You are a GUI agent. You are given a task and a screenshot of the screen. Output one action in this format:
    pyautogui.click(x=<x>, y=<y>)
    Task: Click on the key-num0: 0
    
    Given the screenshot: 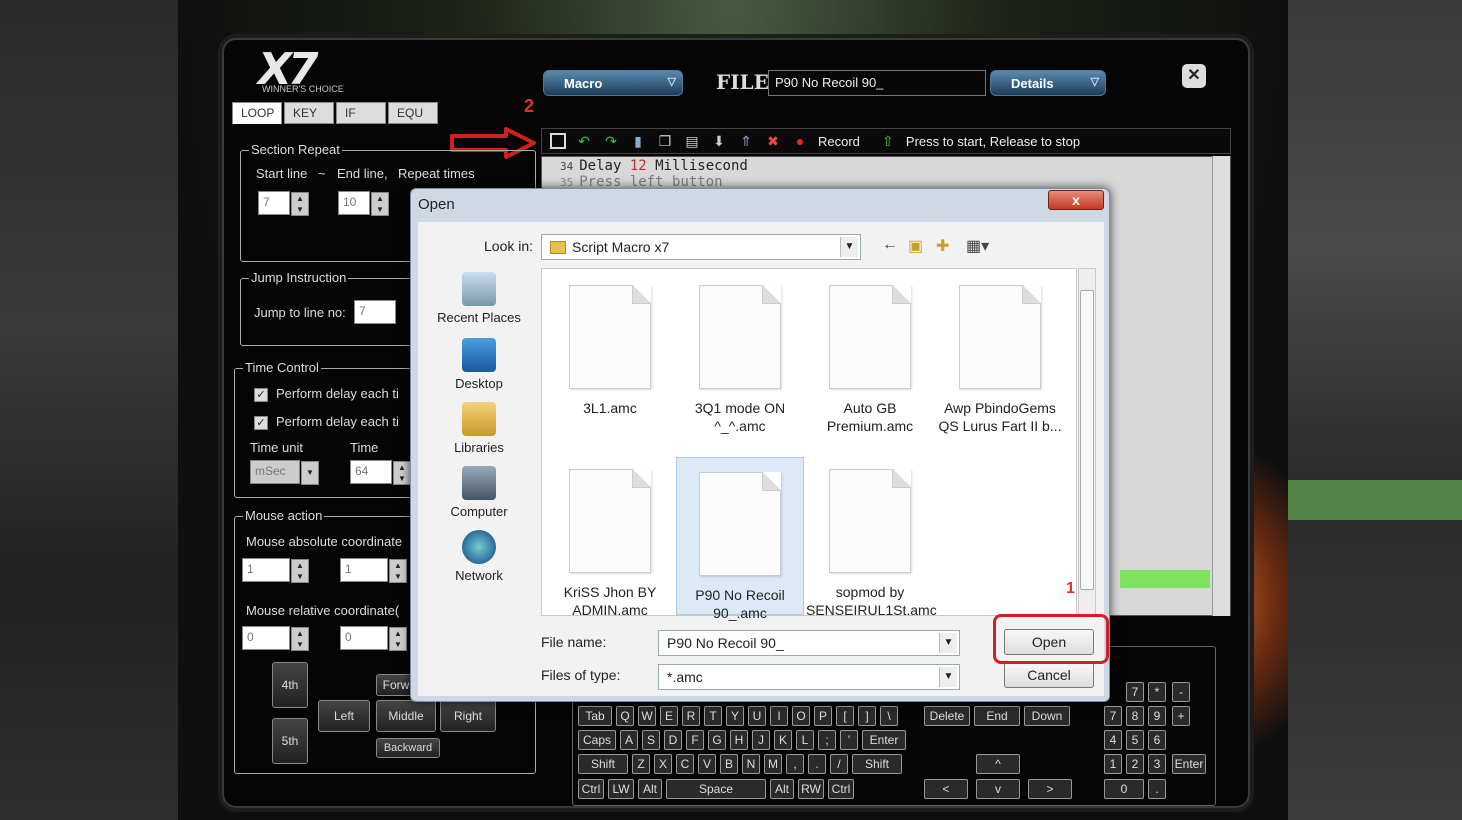 What is the action you would take?
    pyautogui.click(x=1124, y=789)
    